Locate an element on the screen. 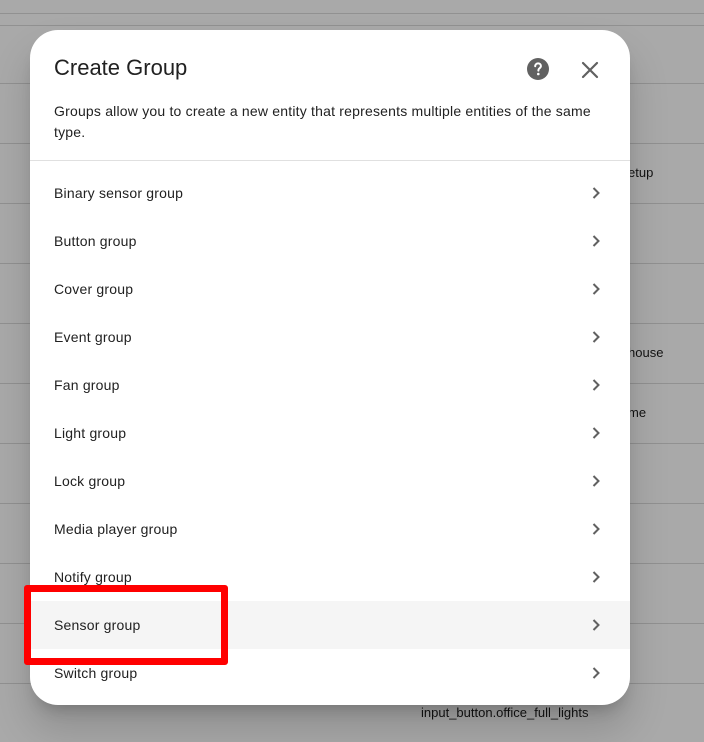 The width and height of the screenshot is (704, 742). list-item-label: Fan group is located at coordinates (87, 385).